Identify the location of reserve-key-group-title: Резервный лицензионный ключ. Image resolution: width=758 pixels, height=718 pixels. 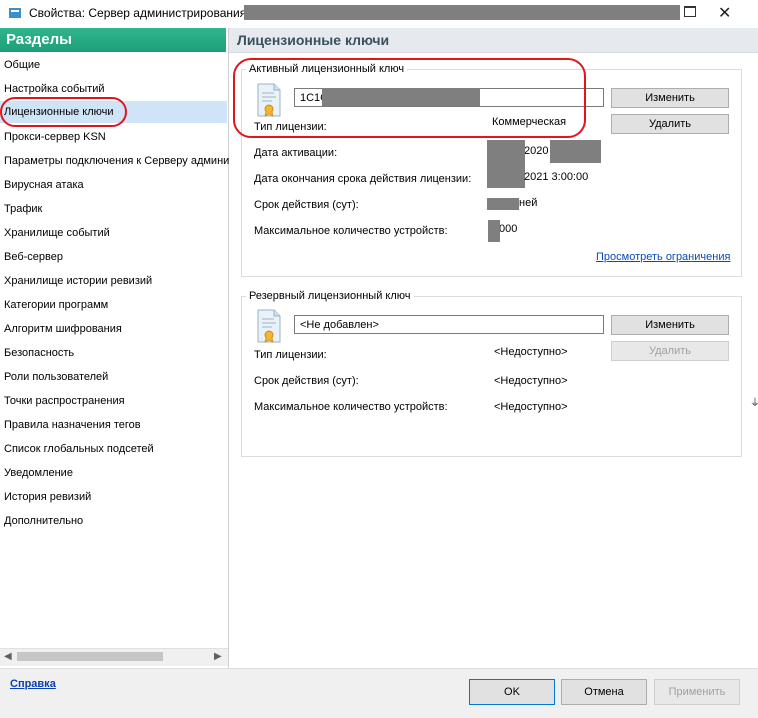
(330, 296).